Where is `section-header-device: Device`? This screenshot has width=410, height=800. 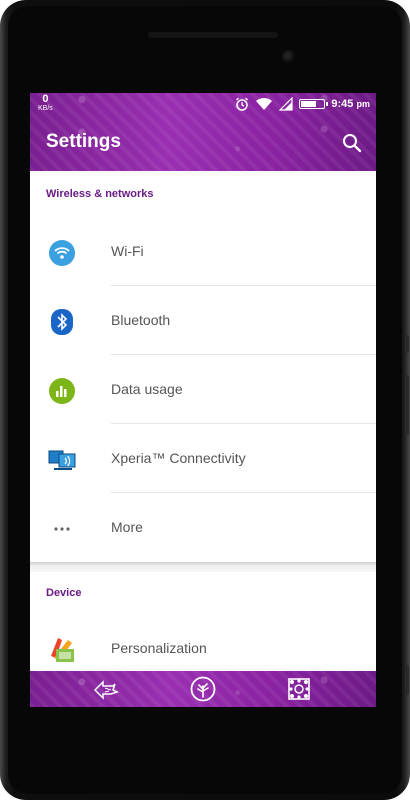
section-header-device: Device is located at coordinates (64, 593).